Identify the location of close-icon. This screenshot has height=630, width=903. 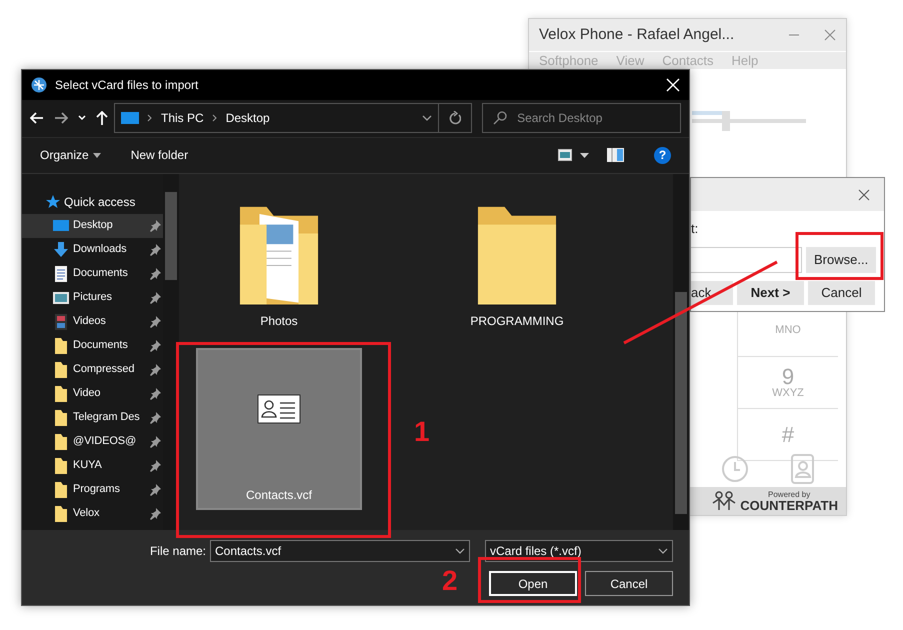
(864, 194).